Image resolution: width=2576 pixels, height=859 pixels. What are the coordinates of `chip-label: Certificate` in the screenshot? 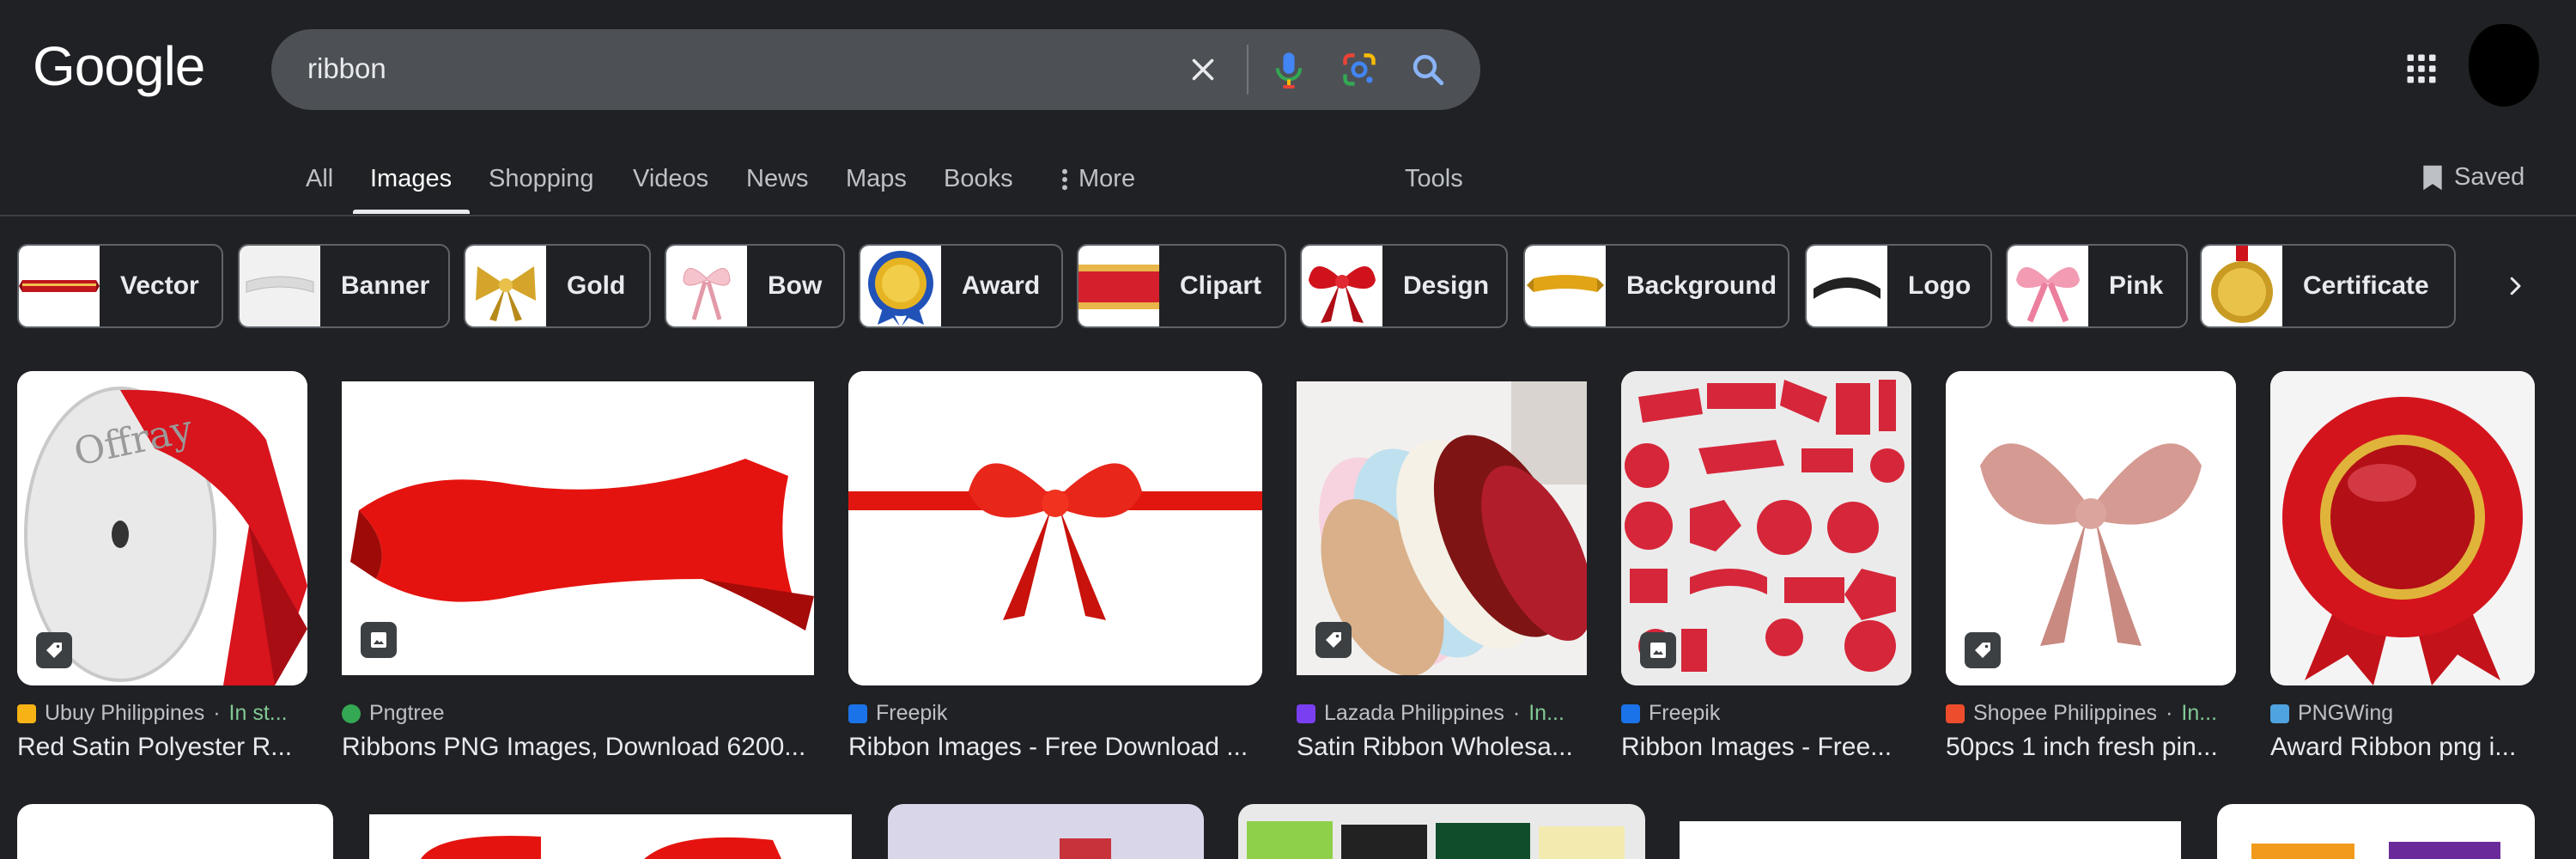 It's located at (2366, 285).